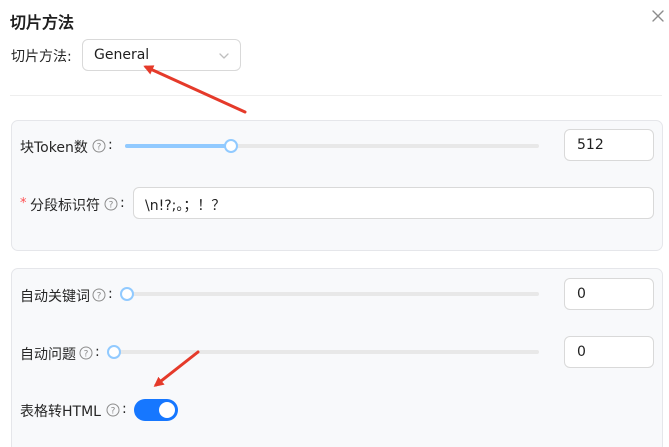 The width and height of the screenshot is (669, 447). What do you see at coordinates (54, 148) in the screenshot?
I see `chunk-token-label: 块Token数` at bounding box center [54, 148].